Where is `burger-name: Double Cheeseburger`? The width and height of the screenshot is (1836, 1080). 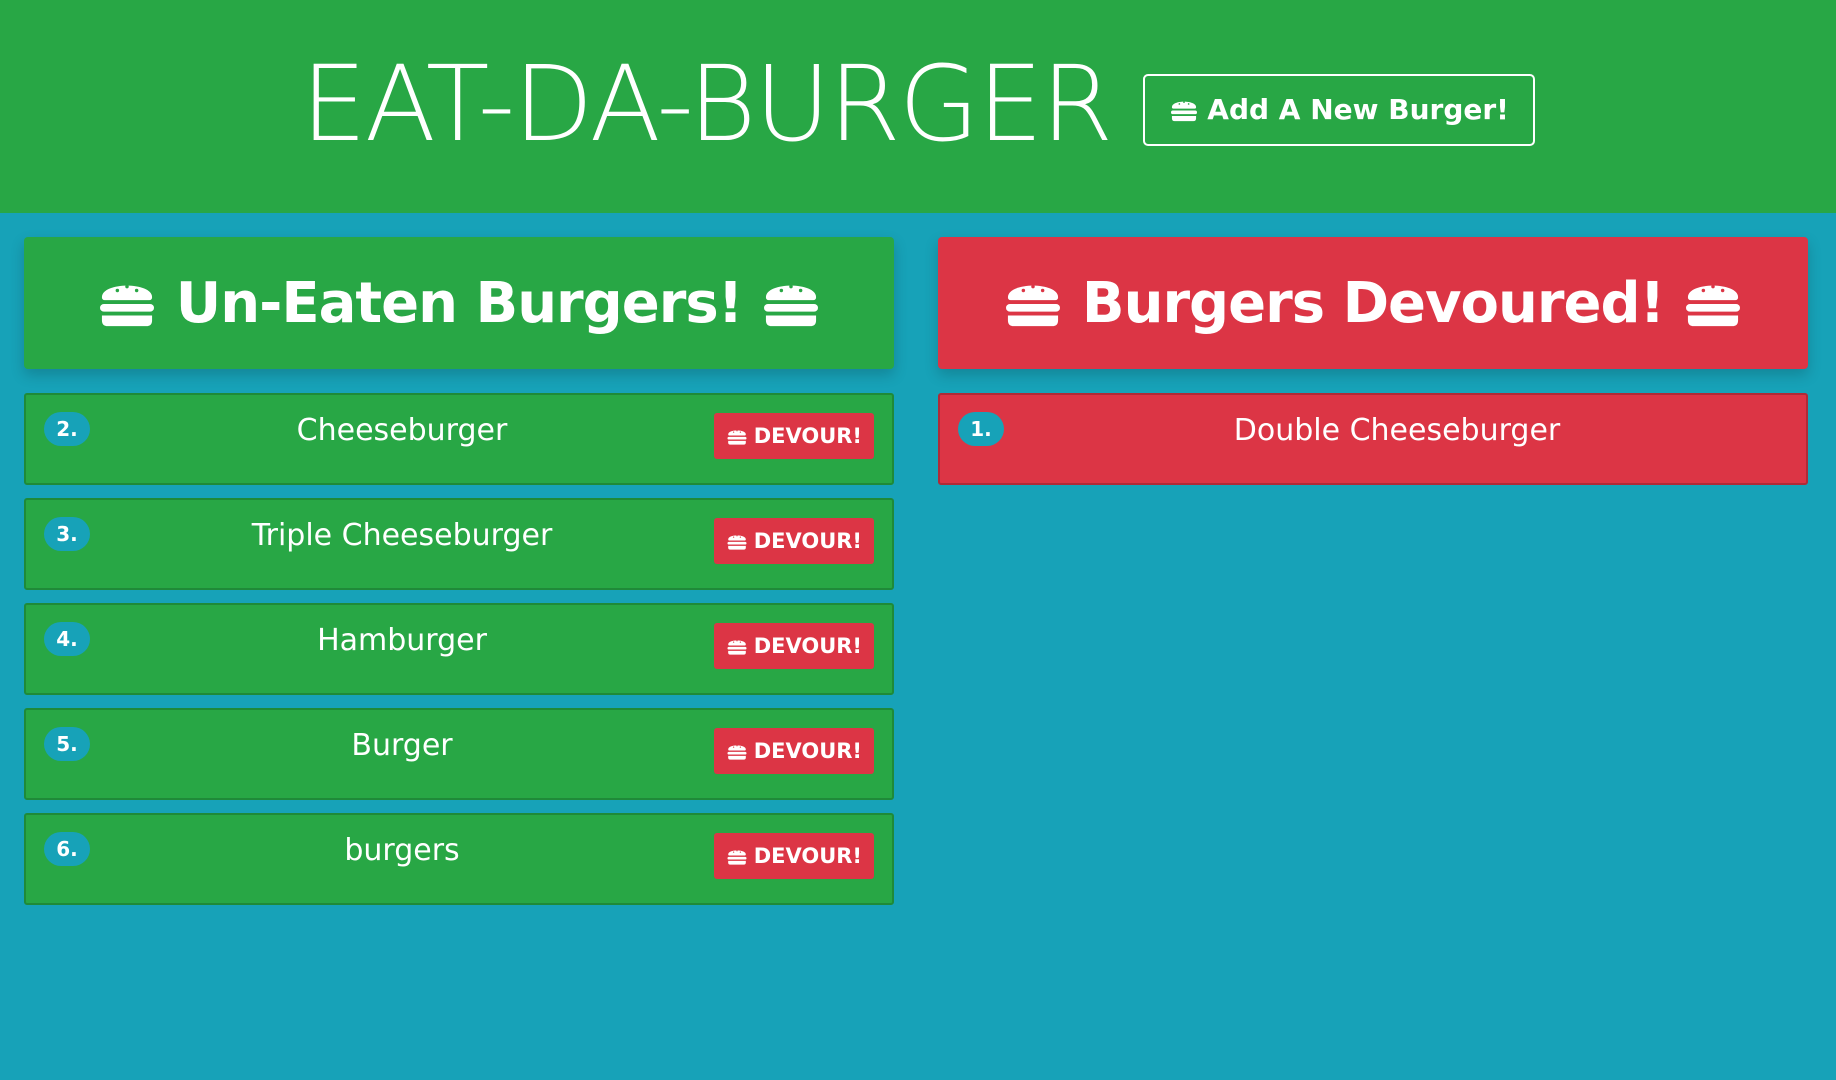 burger-name: Double Cheeseburger is located at coordinates (1397, 430).